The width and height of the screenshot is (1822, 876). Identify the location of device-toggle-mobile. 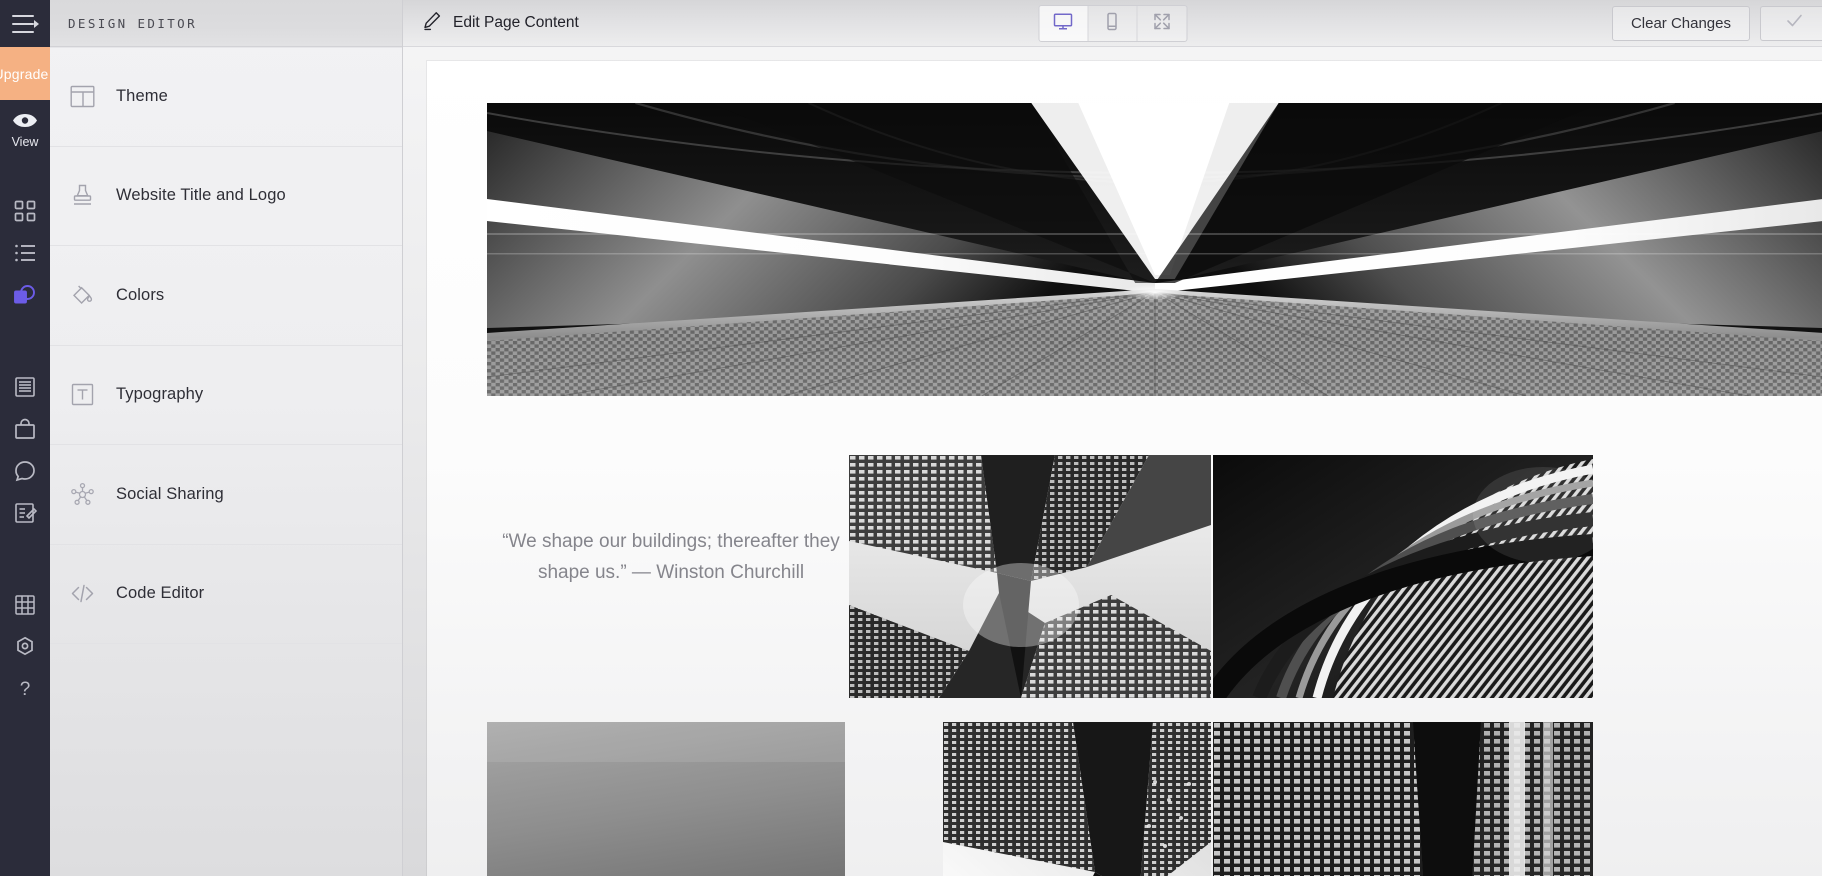
(1112, 23).